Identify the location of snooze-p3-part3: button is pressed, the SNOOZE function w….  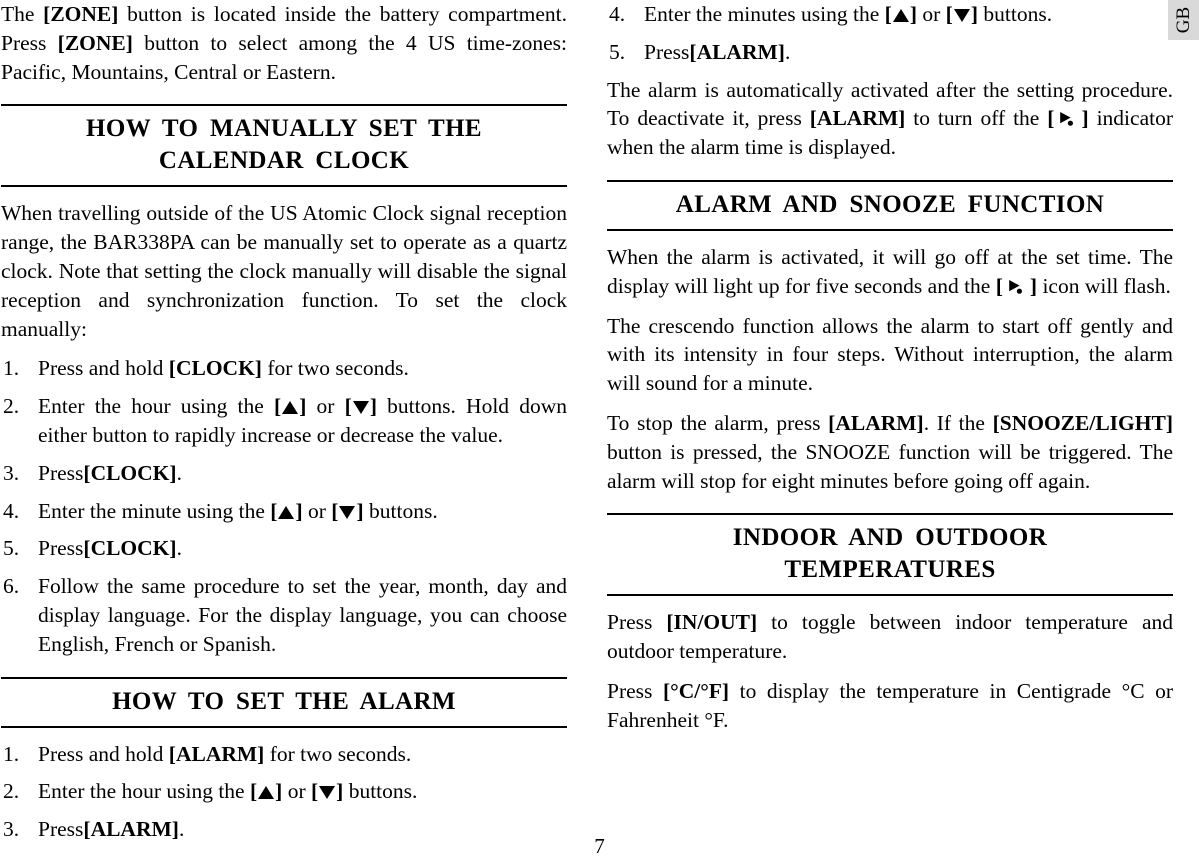
(890, 466).